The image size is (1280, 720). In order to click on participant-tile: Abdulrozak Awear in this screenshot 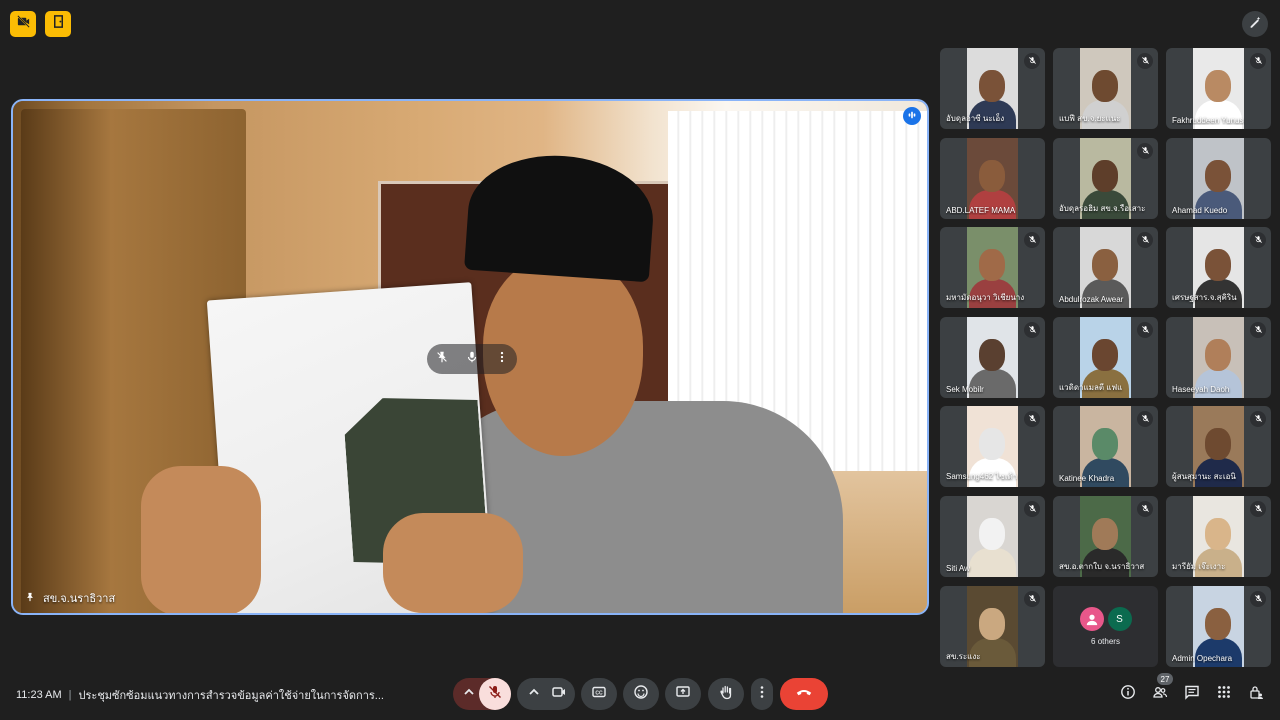, I will do `click(1105, 267)`.